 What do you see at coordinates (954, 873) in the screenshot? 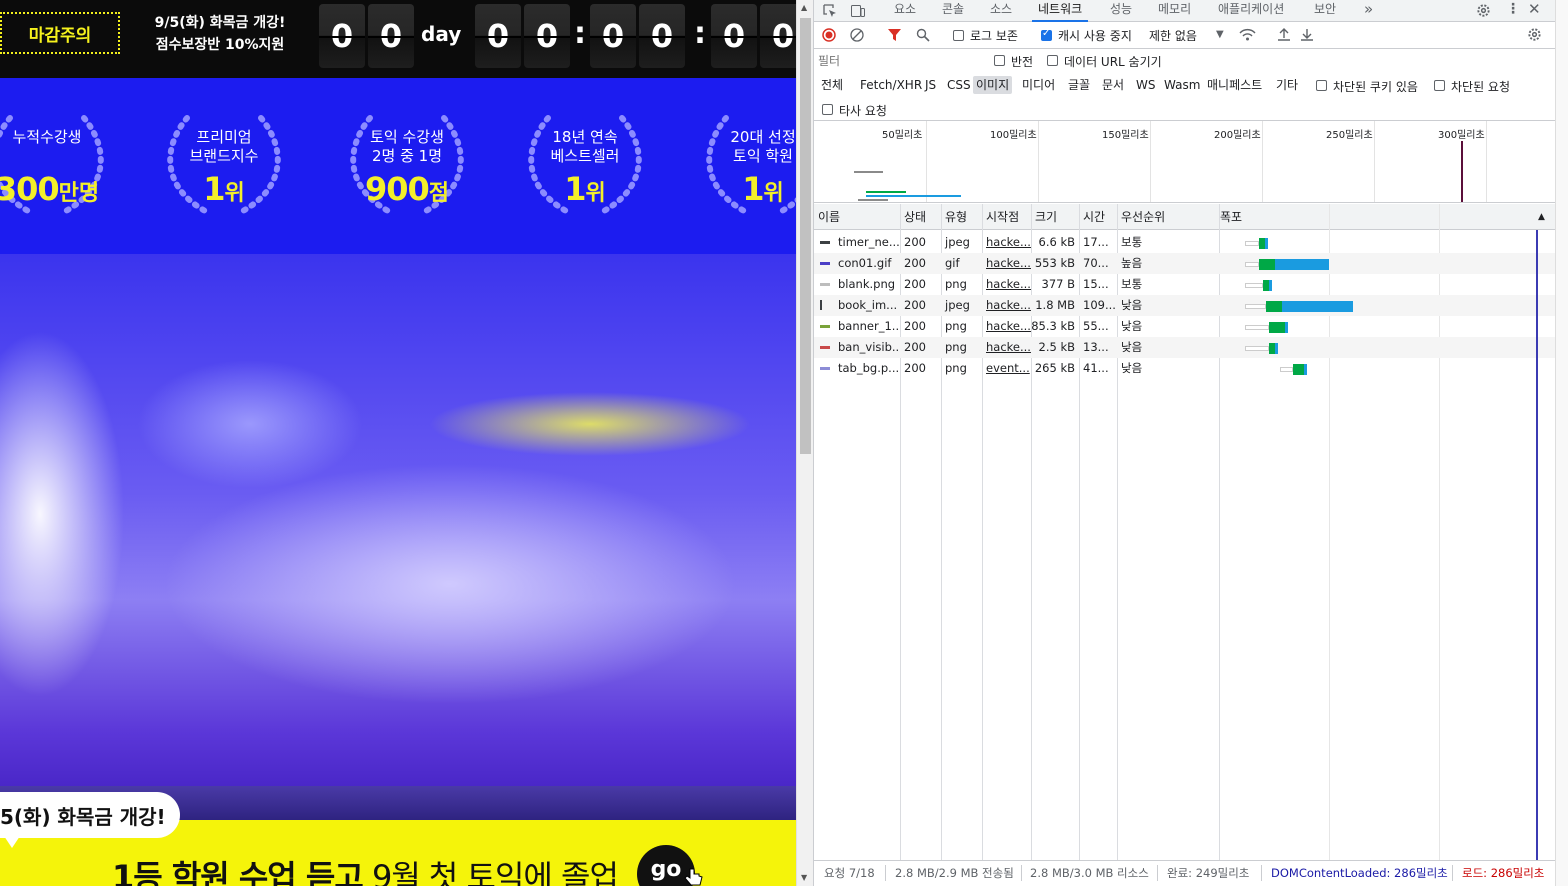
I see `transferred-size: 2.8 MB/2.9 MB 전송됨` at bounding box center [954, 873].